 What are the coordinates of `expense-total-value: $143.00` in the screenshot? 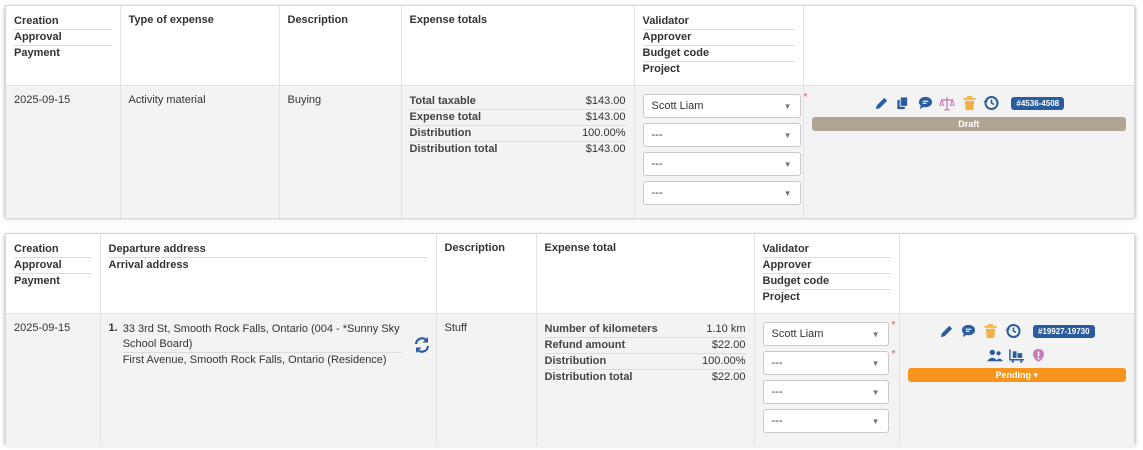 It's located at (605, 117).